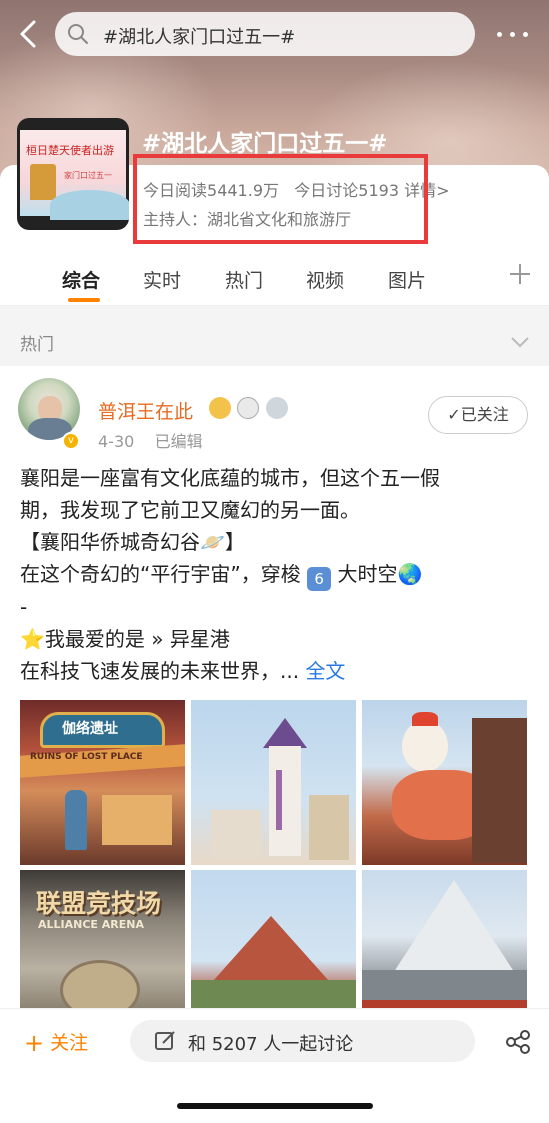  Describe the element at coordinates (132, 542) in the screenshot. I see `post-line: 【襄阳华侨城奇幻谷🪐】` at that location.